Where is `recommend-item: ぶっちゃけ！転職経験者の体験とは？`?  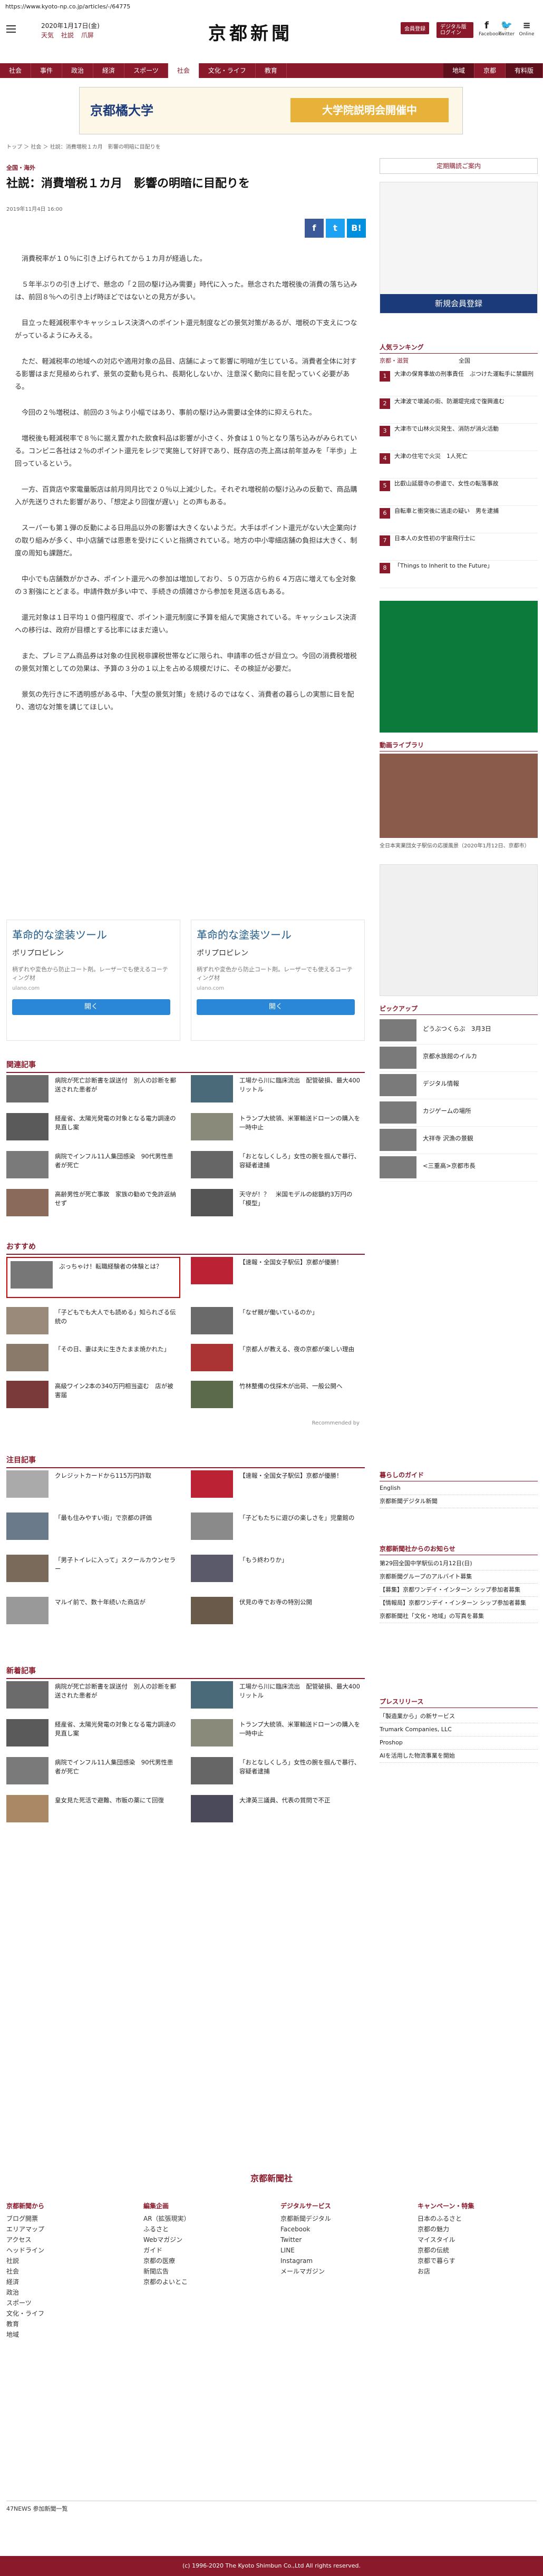 recommend-item: ぶっちゃけ！転職経験者の体験とは？ is located at coordinates (93, 1277).